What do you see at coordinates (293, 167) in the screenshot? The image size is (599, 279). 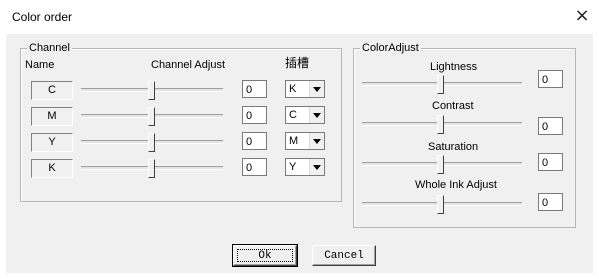 I see `slot-select-k-value: Y` at bounding box center [293, 167].